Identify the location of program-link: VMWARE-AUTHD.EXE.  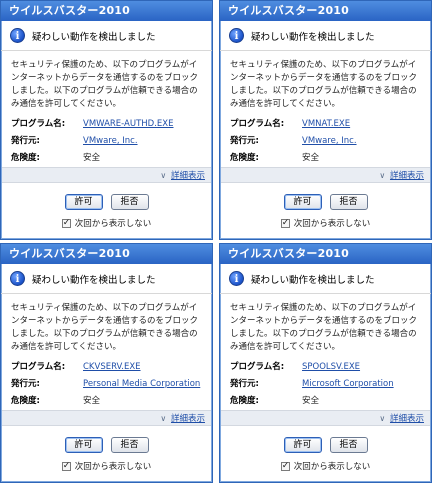
(128, 124).